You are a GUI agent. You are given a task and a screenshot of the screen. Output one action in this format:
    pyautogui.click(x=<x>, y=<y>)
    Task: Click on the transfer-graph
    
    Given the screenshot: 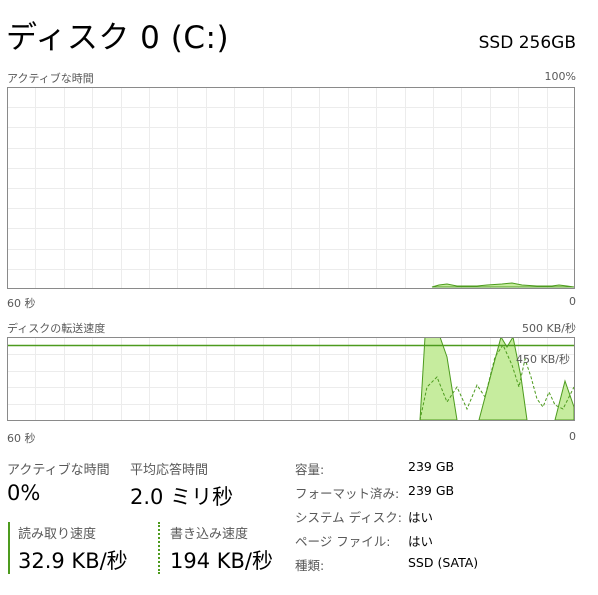 What is the action you would take?
    pyautogui.click(x=291, y=379)
    